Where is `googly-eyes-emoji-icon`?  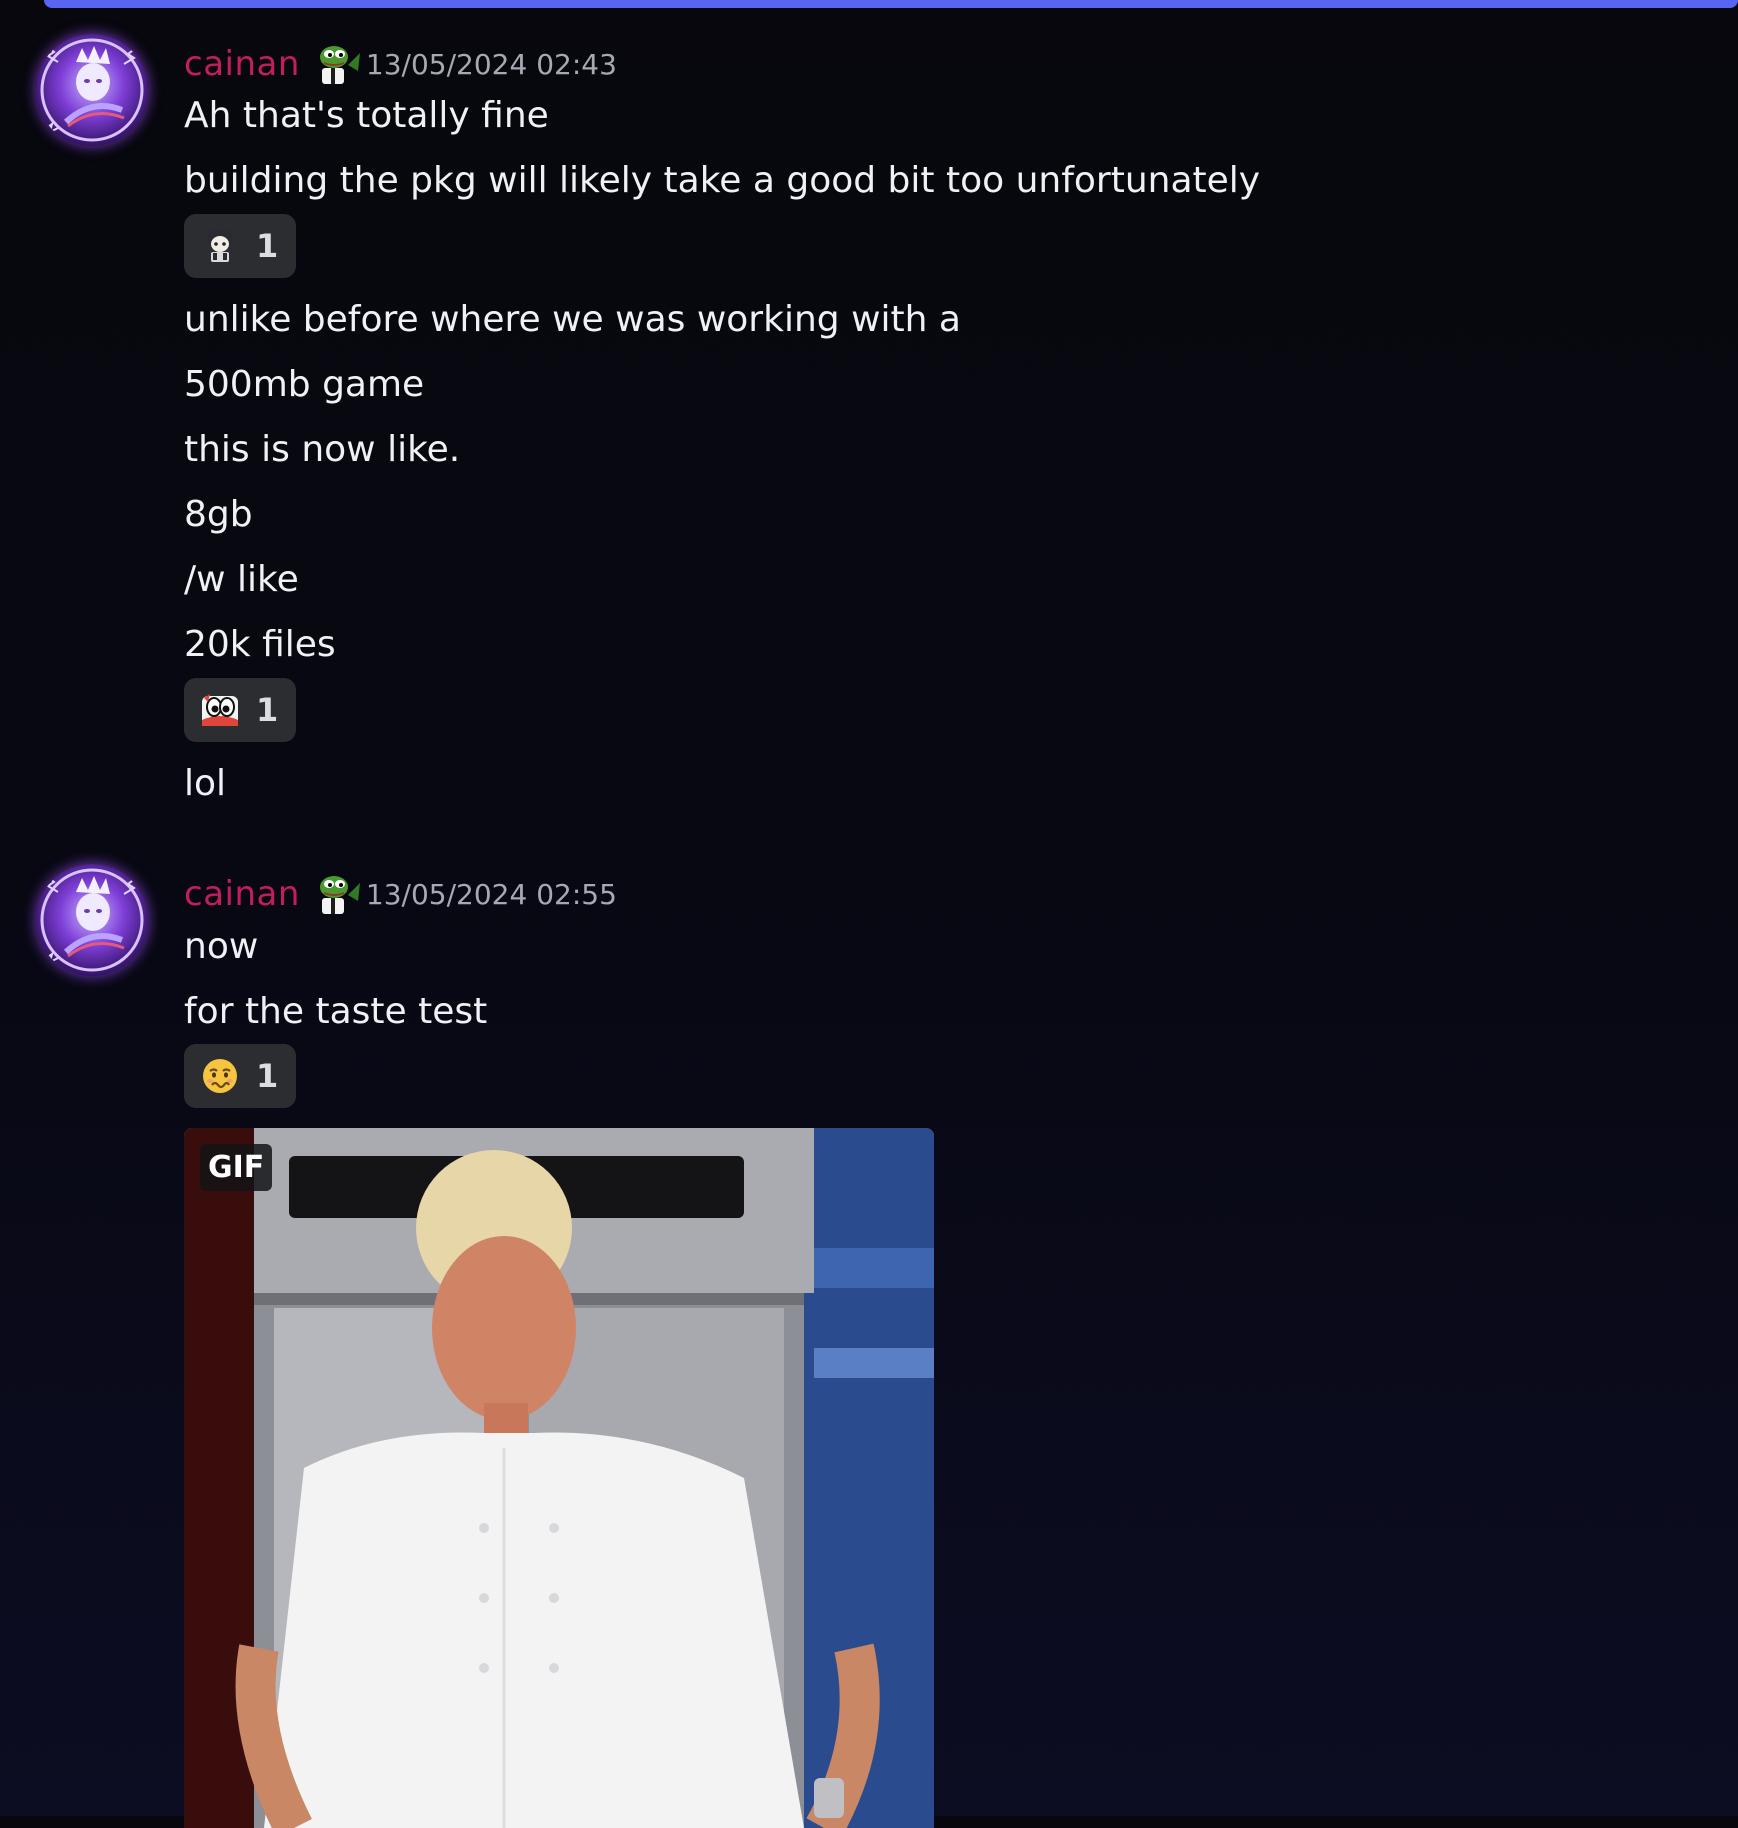
googly-eyes-emoji-icon is located at coordinates (220, 710).